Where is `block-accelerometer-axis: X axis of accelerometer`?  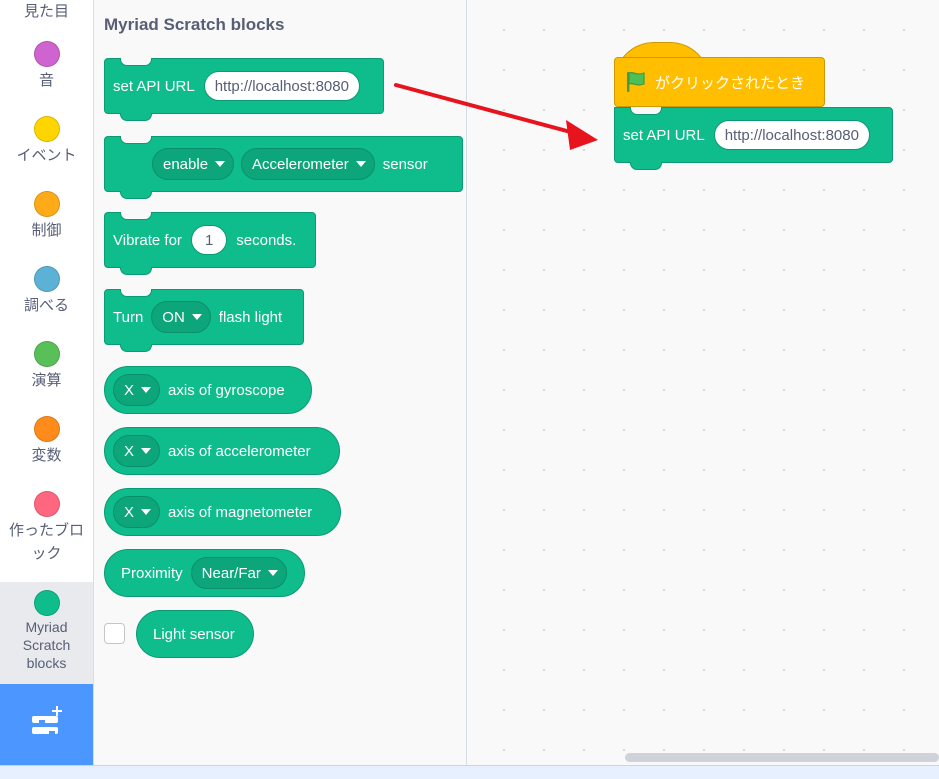 block-accelerometer-axis: X axis of accelerometer is located at coordinates (222, 451).